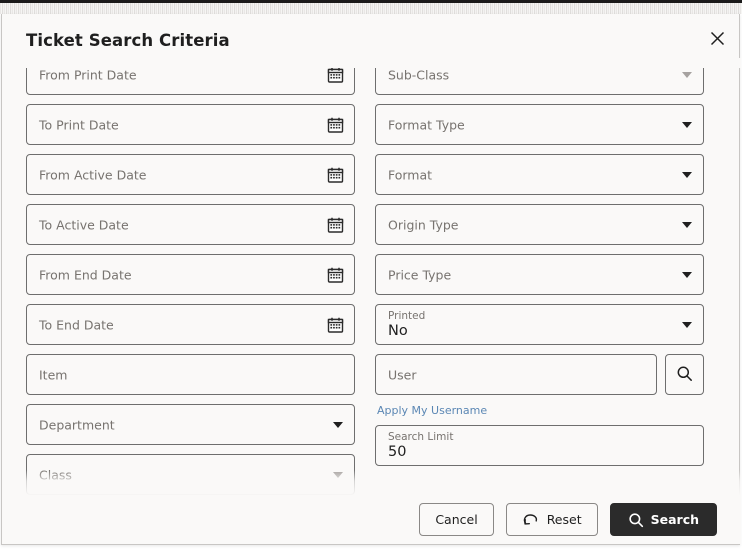 The height and width of the screenshot is (554, 742). I want to click on field-label: Sub-Class, so click(419, 74).